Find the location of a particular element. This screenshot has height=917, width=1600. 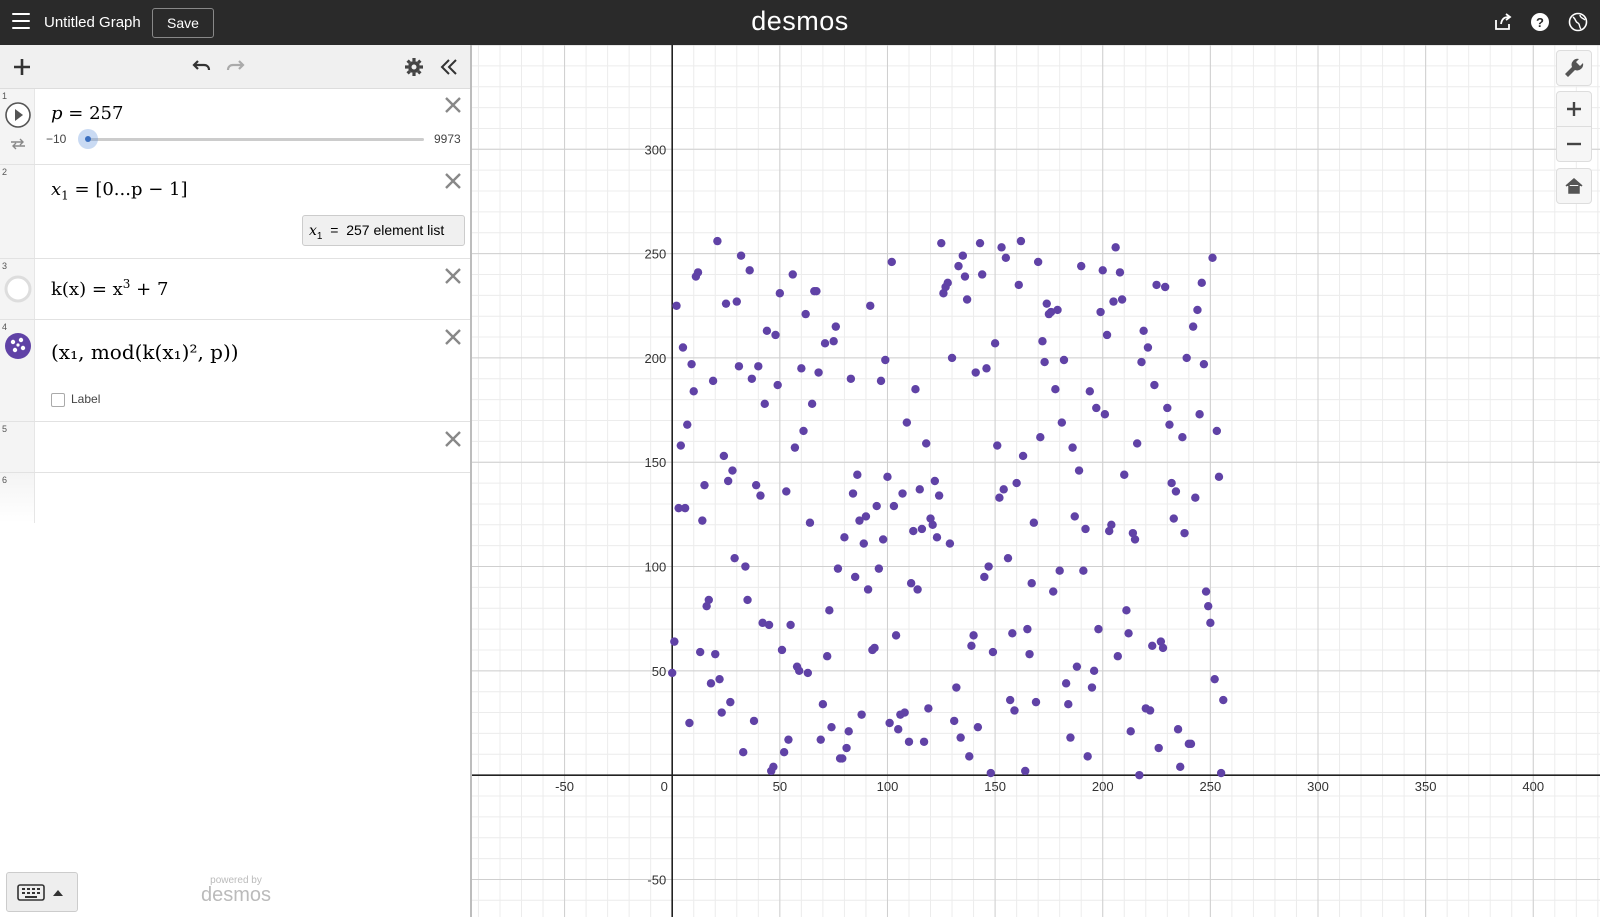

list-variable-subscript: 1 is located at coordinates (65, 195).